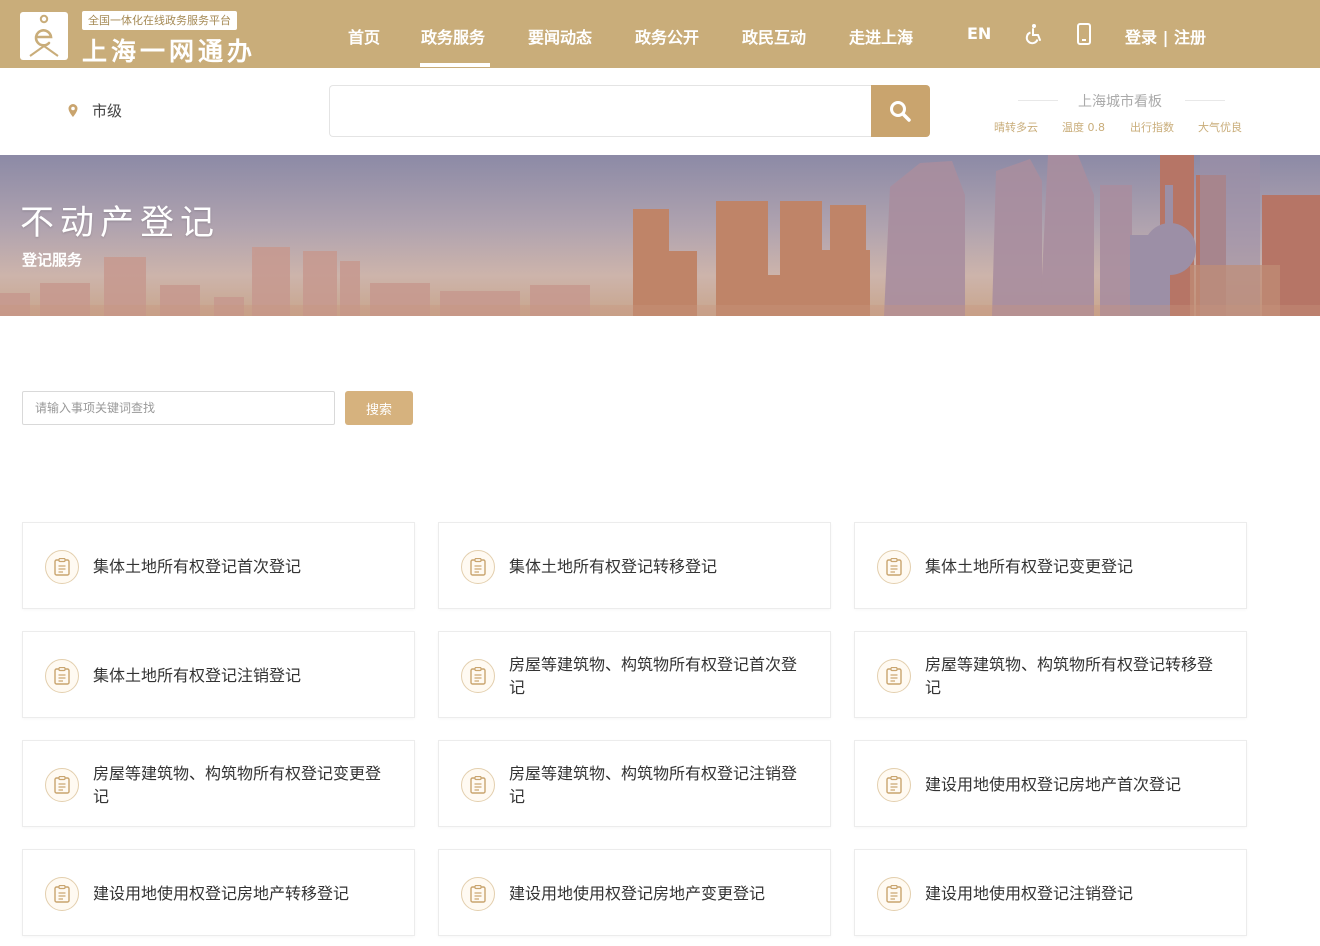 The height and width of the screenshot is (946, 1320). I want to click on service-card: 房屋等建筑物、构筑物所有权登记首次登记, so click(634, 674).